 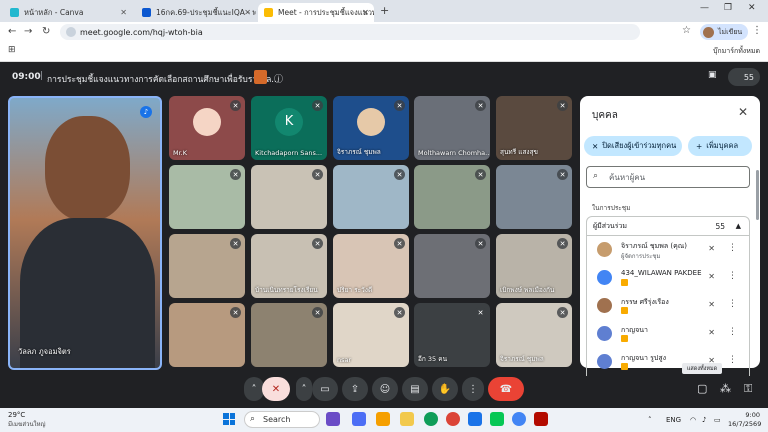 I want to click on mic-toggle-button: ✕, so click(x=276, y=389).